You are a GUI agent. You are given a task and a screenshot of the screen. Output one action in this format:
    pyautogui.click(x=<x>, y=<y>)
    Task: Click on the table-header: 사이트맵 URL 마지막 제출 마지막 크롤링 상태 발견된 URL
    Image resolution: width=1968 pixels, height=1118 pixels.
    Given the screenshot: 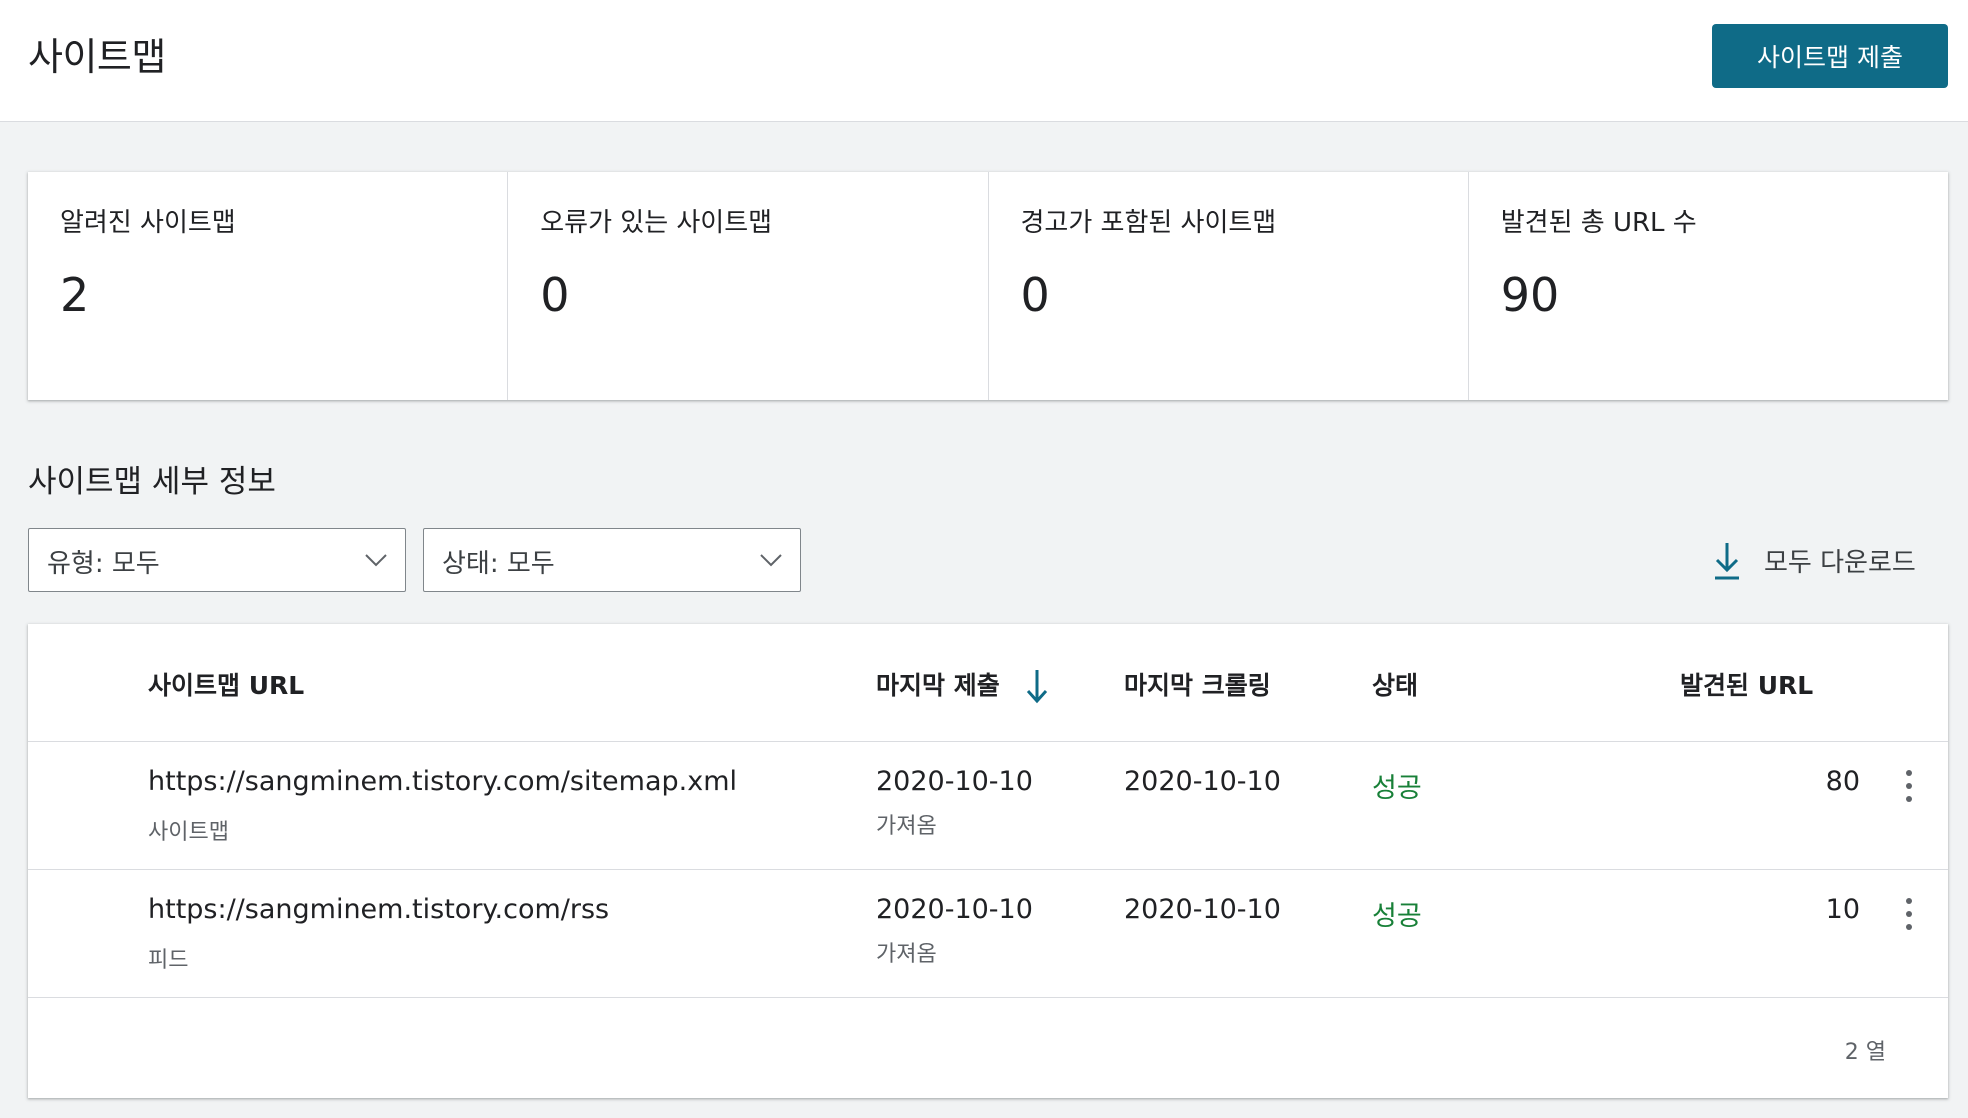 What is the action you would take?
    pyautogui.click(x=988, y=683)
    